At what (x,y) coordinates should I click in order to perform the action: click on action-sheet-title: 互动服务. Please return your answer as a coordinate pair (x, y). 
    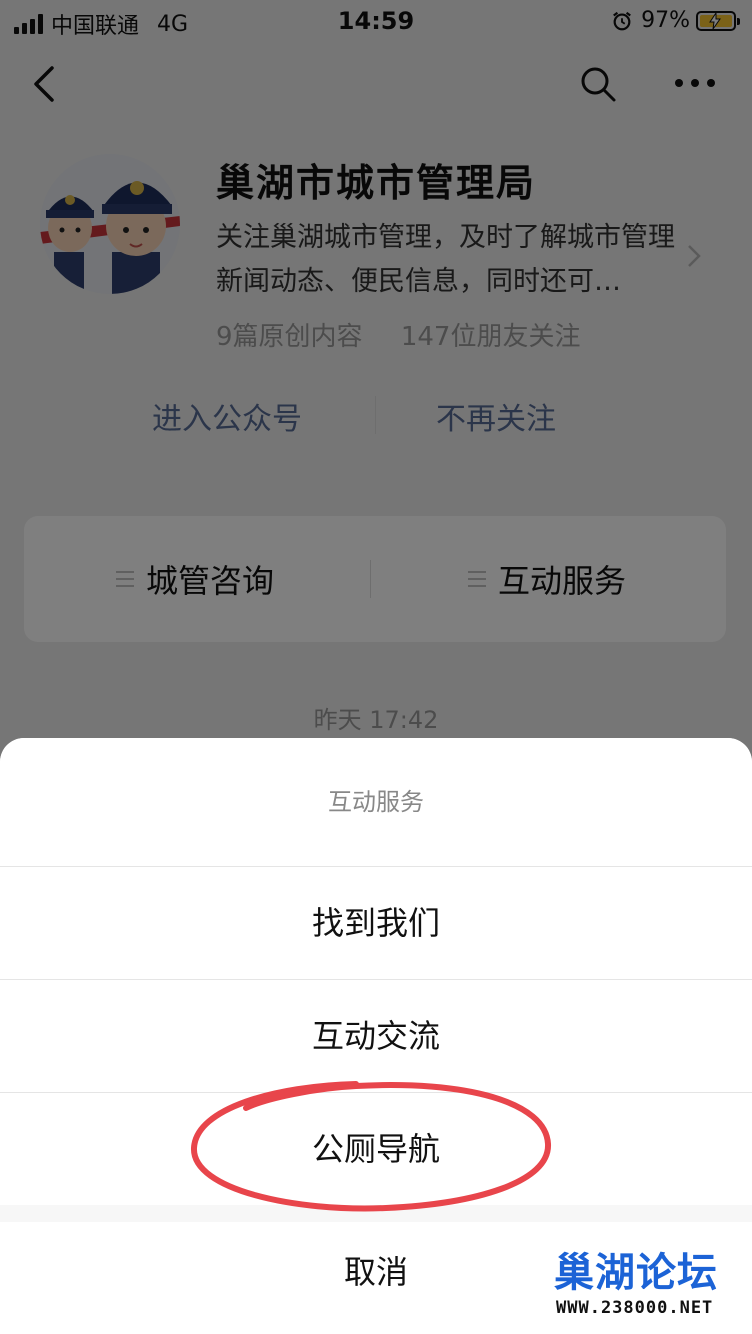
    Looking at the image, I should click on (376, 802).